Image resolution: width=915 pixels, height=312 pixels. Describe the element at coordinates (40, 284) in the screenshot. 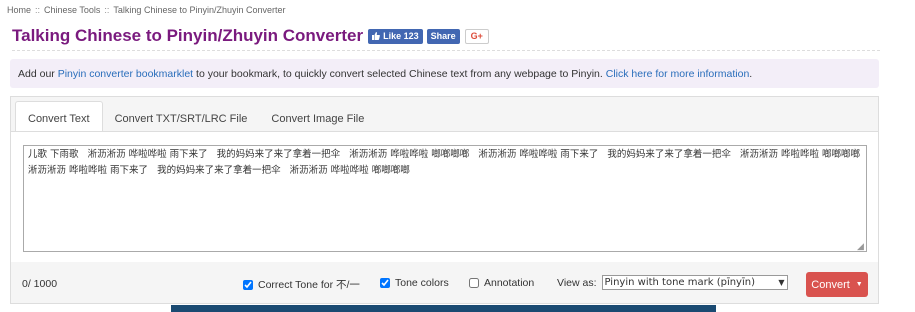

I see `character-count: 0/ 1000` at that location.